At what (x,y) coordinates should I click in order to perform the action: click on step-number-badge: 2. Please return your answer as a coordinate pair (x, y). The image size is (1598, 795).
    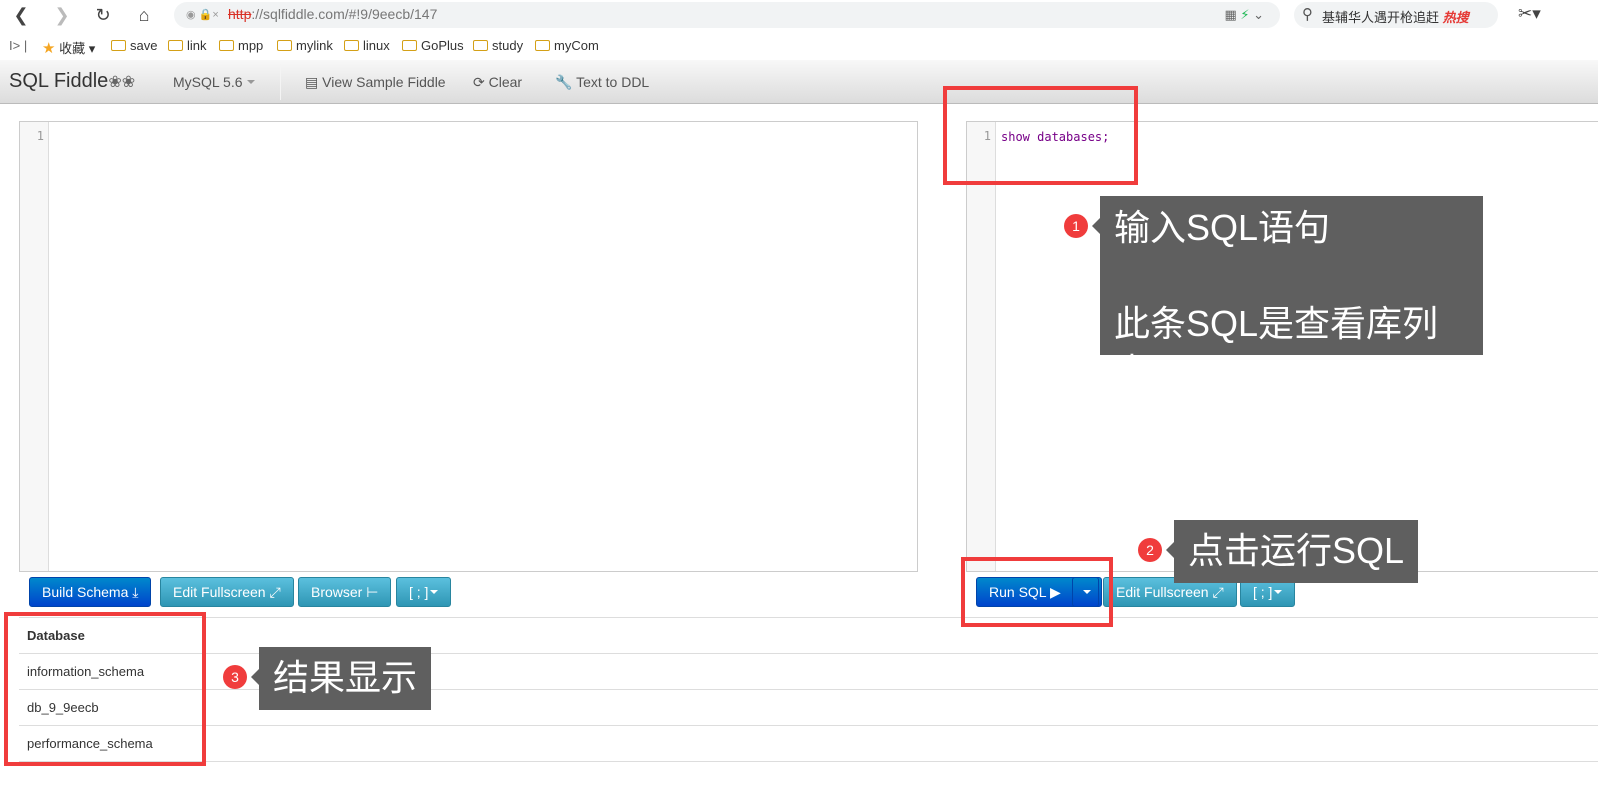
    Looking at the image, I should click on (1150, 550).